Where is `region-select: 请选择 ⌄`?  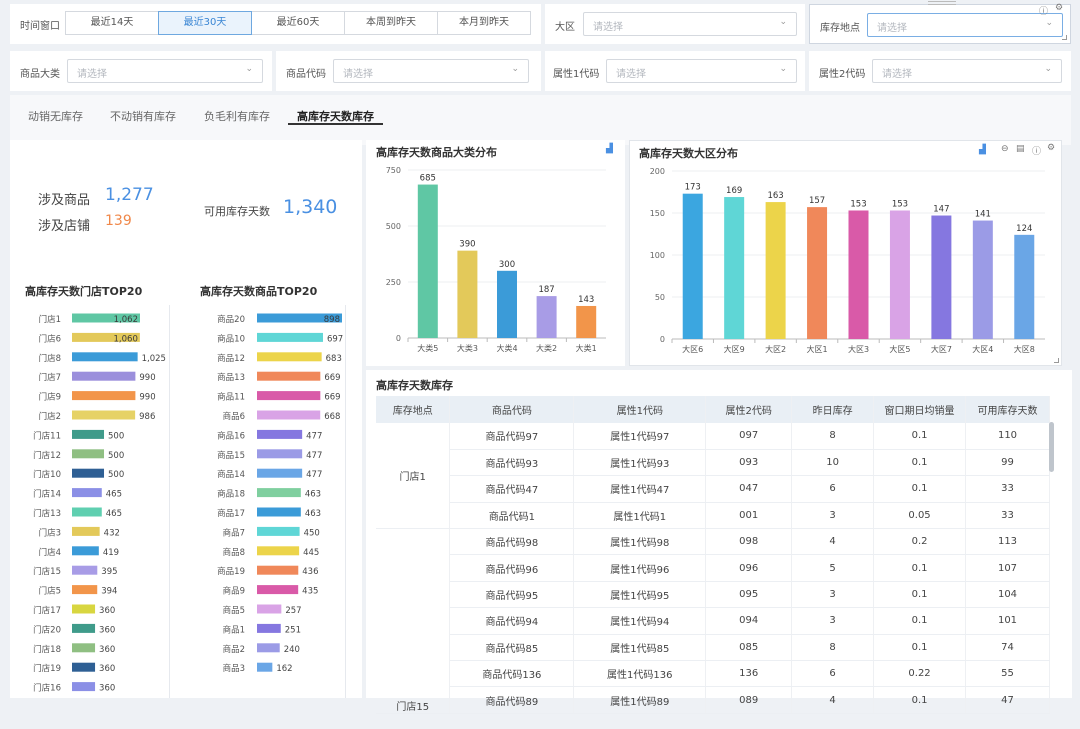 region-select: 请选择 ⌄ is located at coordinates (690, 24).